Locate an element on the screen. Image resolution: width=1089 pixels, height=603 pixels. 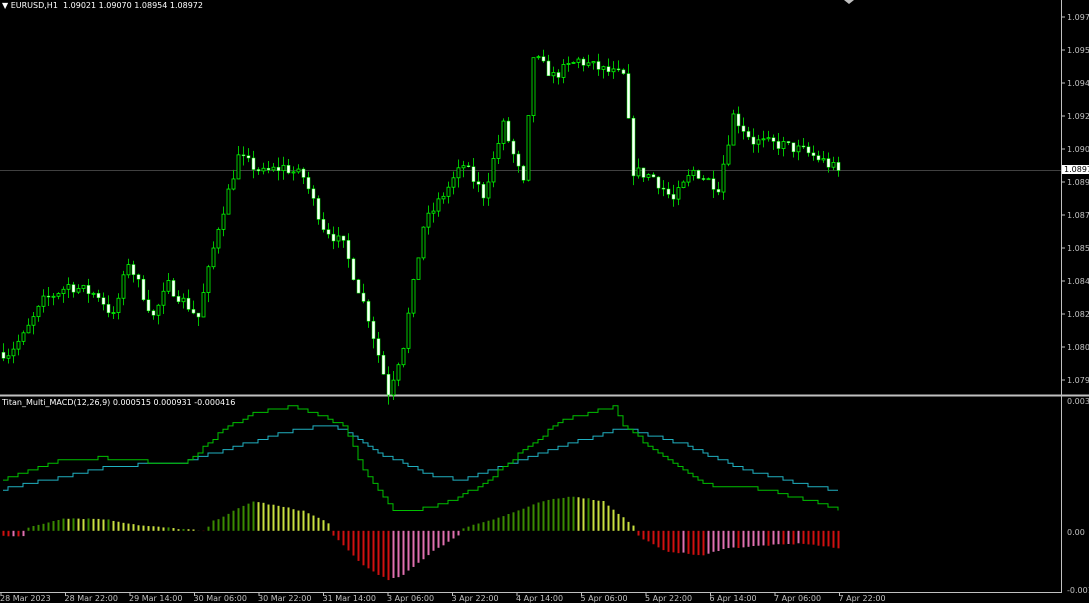
time-axis-label: 4 Apr 14:00 is located at coordinates (540, 598).